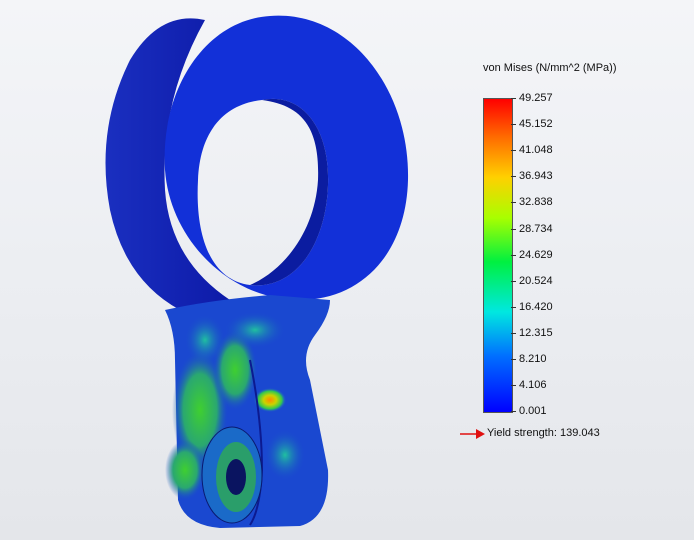 The height and width of the screenshot is (540, 694). I want to click on legend-tick-label: 41.048, so click(536, 150).